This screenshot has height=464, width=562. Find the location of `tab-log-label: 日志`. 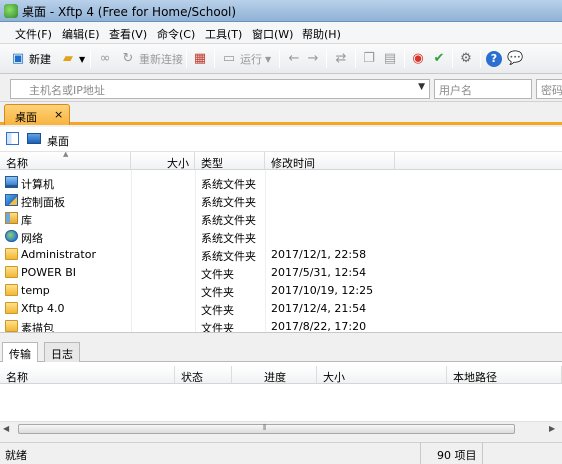

tab-log-label: 日志 is located at coordinates (62, 354).